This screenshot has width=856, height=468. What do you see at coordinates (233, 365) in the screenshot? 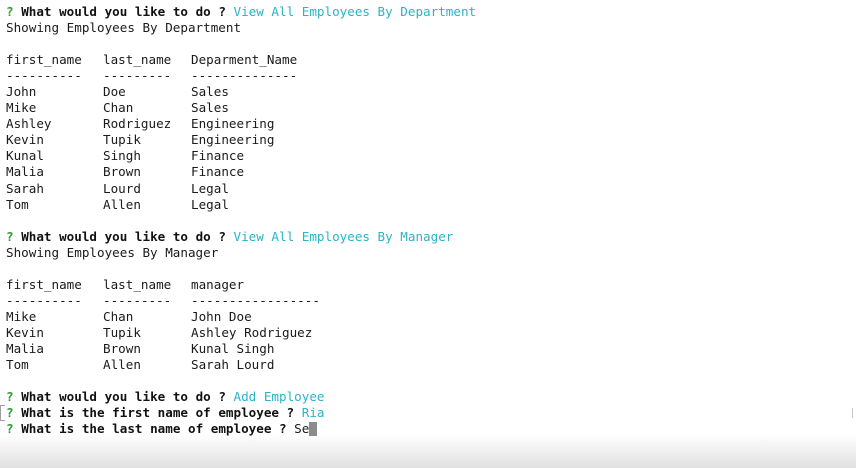
I see `table-cell: Sarah Lourd` at bounding box center [233, 365].